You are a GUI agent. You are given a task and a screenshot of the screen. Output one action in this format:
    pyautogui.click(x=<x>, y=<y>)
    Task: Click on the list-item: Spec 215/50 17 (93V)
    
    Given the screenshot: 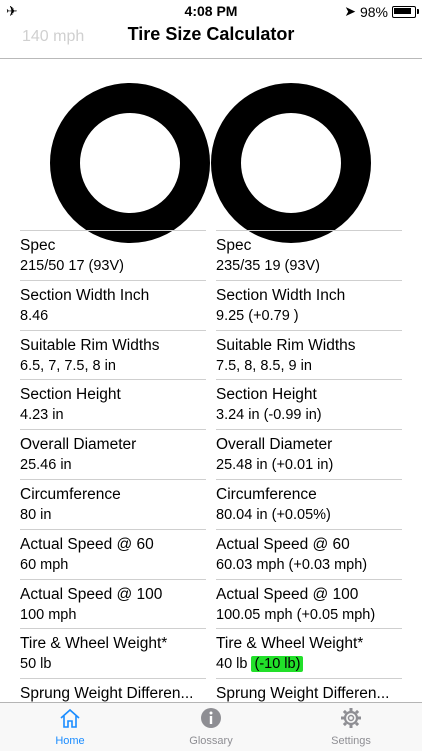 What is the action you would take?
    pyautogui.click(x=113, y=255)
    